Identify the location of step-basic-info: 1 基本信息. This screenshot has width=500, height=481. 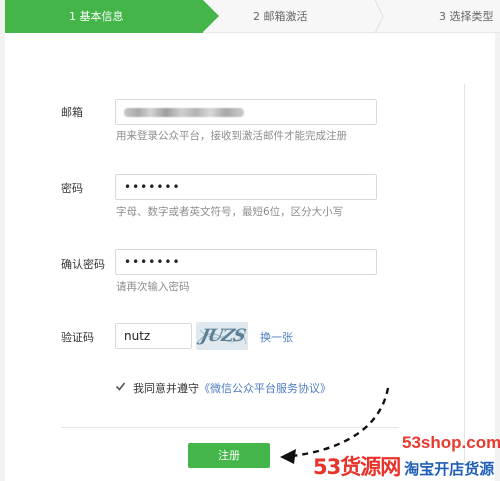
(112, 16).